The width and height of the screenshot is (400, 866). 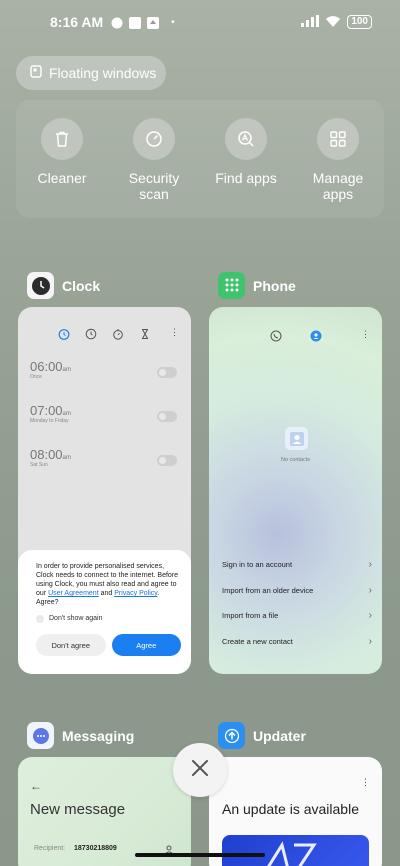 What do you see at coordinates (62, 168) in the screenshot?
I see `tool-cleaner: Cleaner` at bounding box center [62, 168].